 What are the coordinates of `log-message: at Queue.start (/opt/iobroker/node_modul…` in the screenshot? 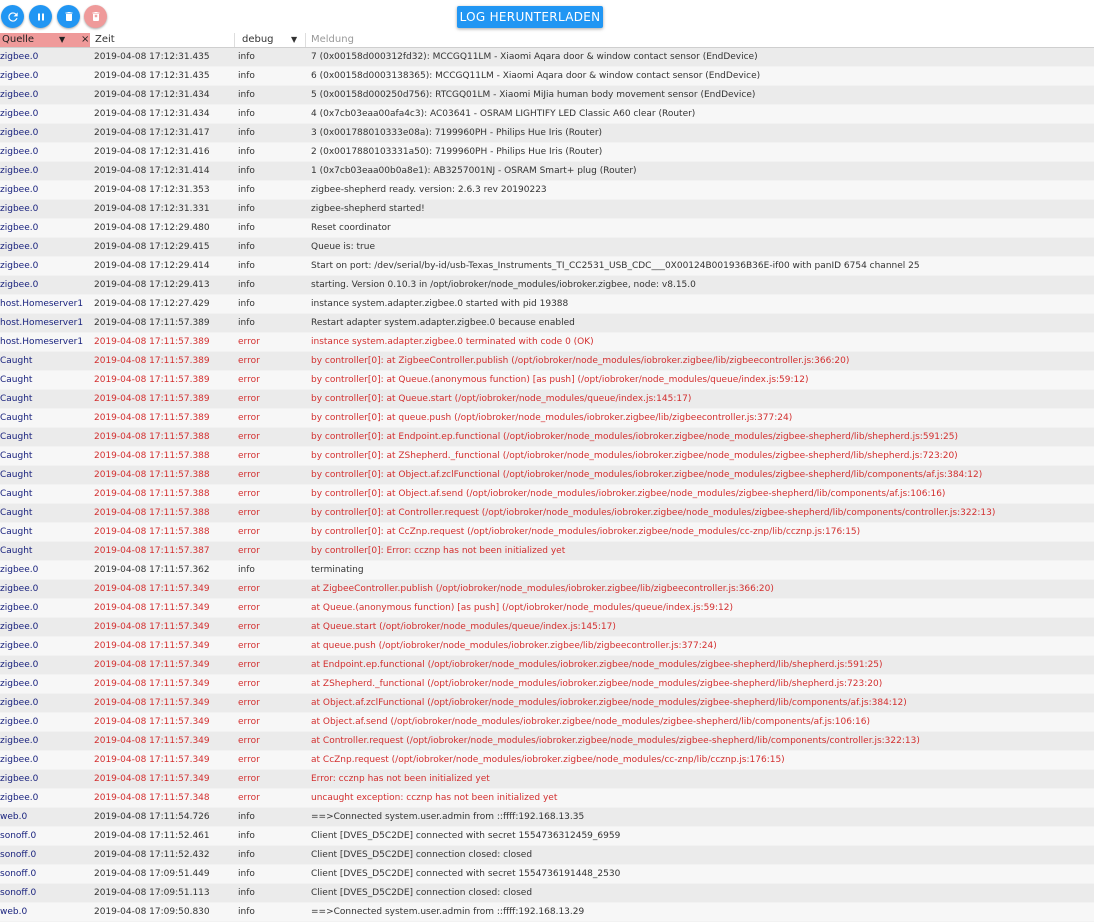 It's located at (463, 627).